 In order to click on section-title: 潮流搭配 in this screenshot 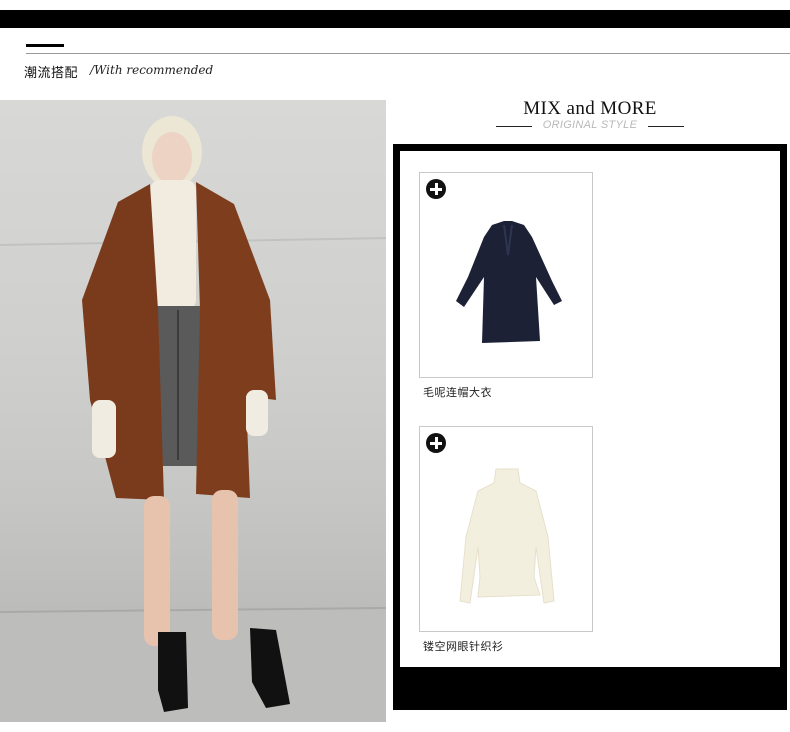, I will do `click(51, 73)`.